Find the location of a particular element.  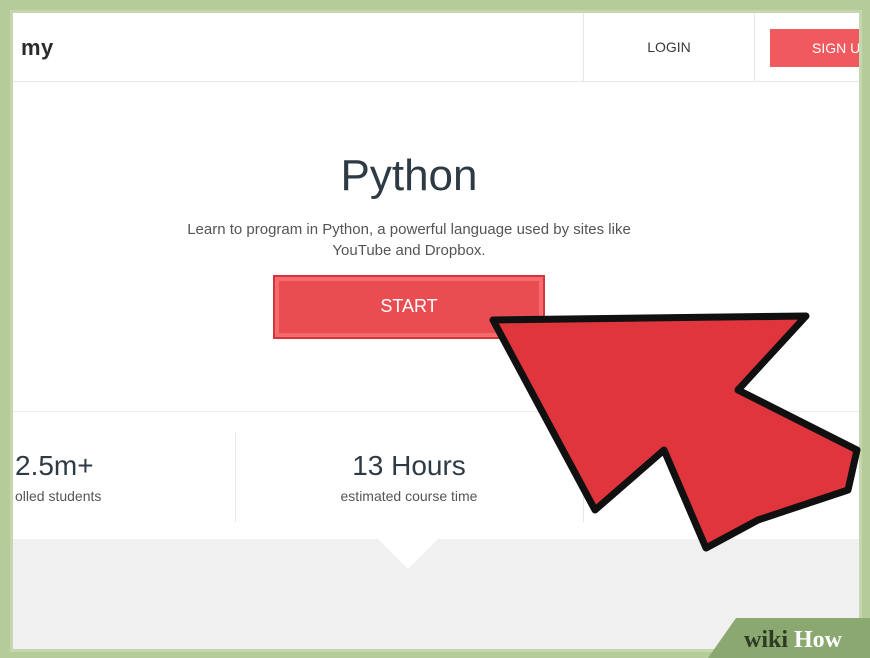

stat-students-value: 2.5m+ is located at coordinates (54, 465).